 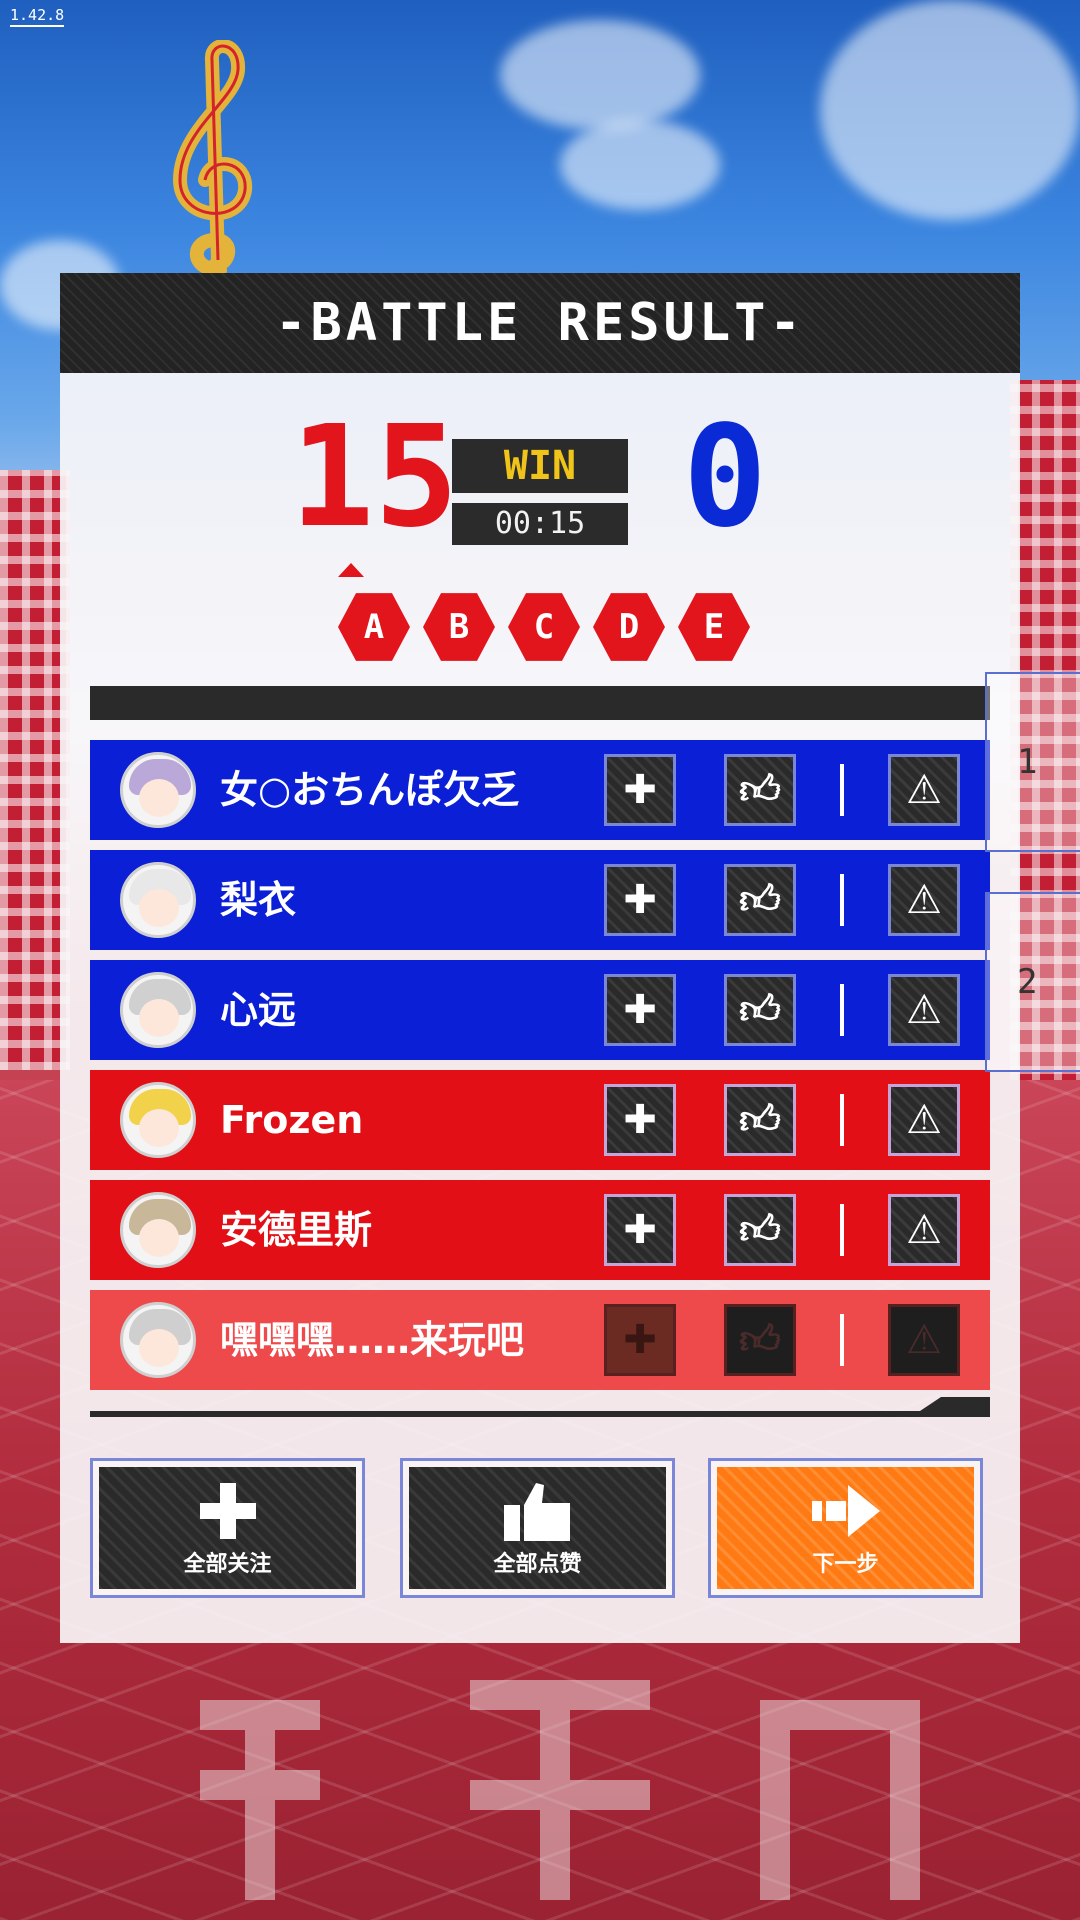 I want to click on side-tab-1: 1, so click(x=1032, y=762).